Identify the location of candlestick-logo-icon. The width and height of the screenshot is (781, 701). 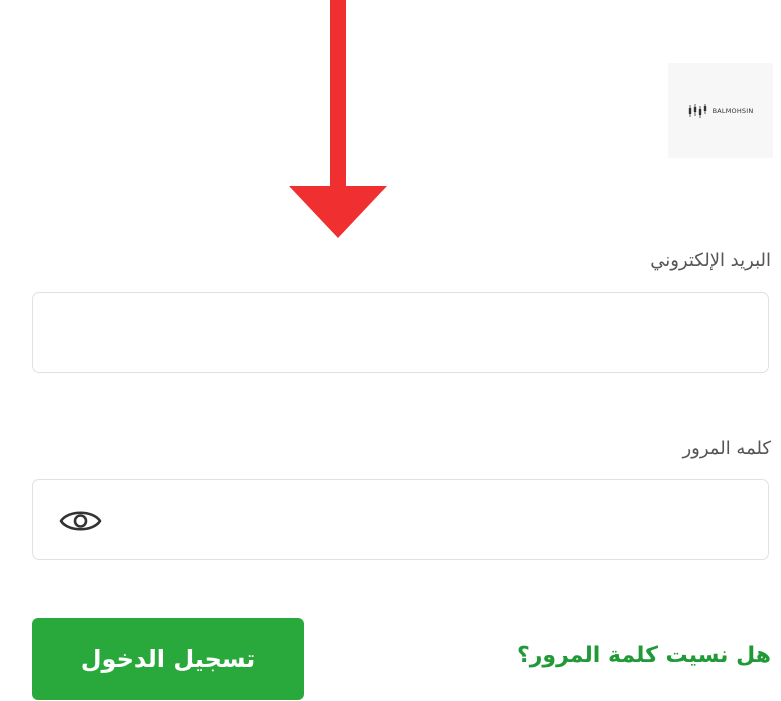
(697, 110).